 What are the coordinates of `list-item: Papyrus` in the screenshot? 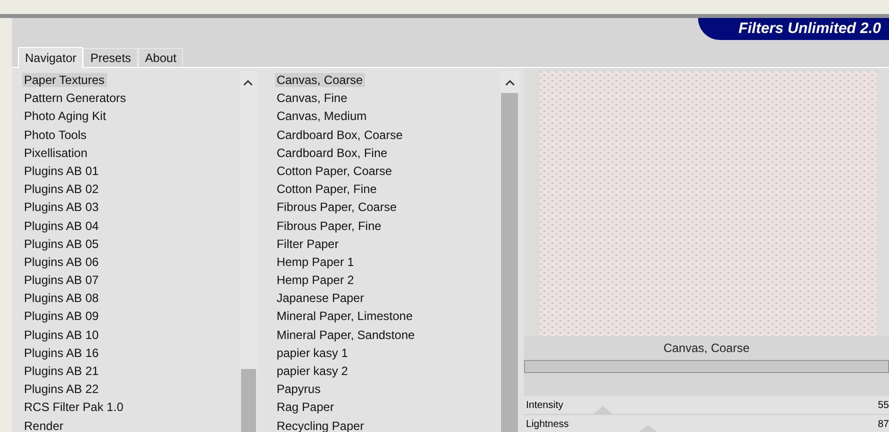 It's located at (298, 389).